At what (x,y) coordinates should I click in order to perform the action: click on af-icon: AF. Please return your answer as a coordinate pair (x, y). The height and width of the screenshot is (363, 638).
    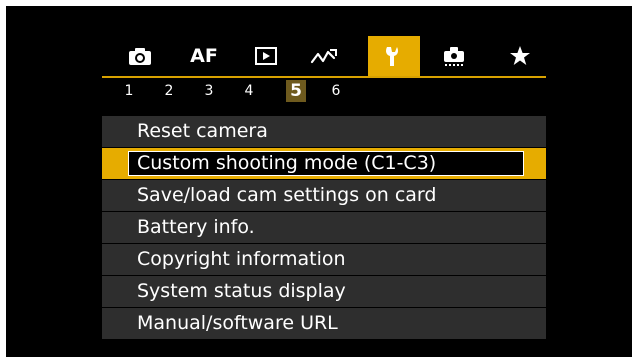
    Looking at the image, I should click on (204, 56).